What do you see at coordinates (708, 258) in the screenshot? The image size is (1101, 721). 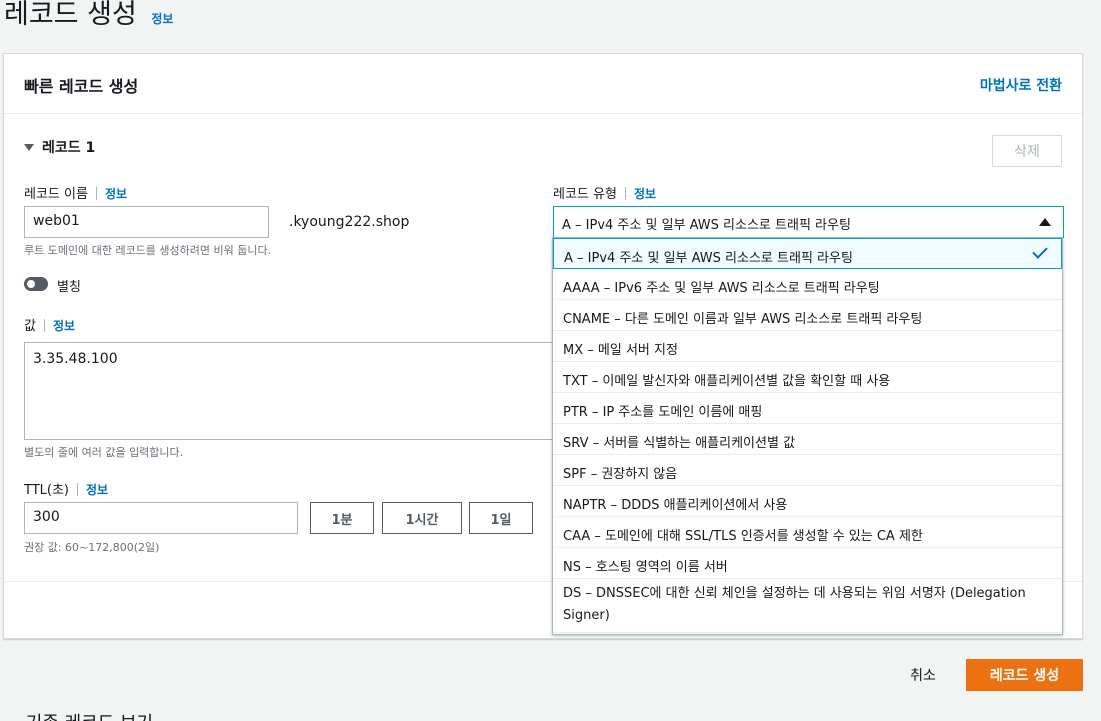 I see `option-label: A – IPv4 주소 및 일부 AWS 리소스로 트래픽 라우팅` at bounding box center [708, 258].